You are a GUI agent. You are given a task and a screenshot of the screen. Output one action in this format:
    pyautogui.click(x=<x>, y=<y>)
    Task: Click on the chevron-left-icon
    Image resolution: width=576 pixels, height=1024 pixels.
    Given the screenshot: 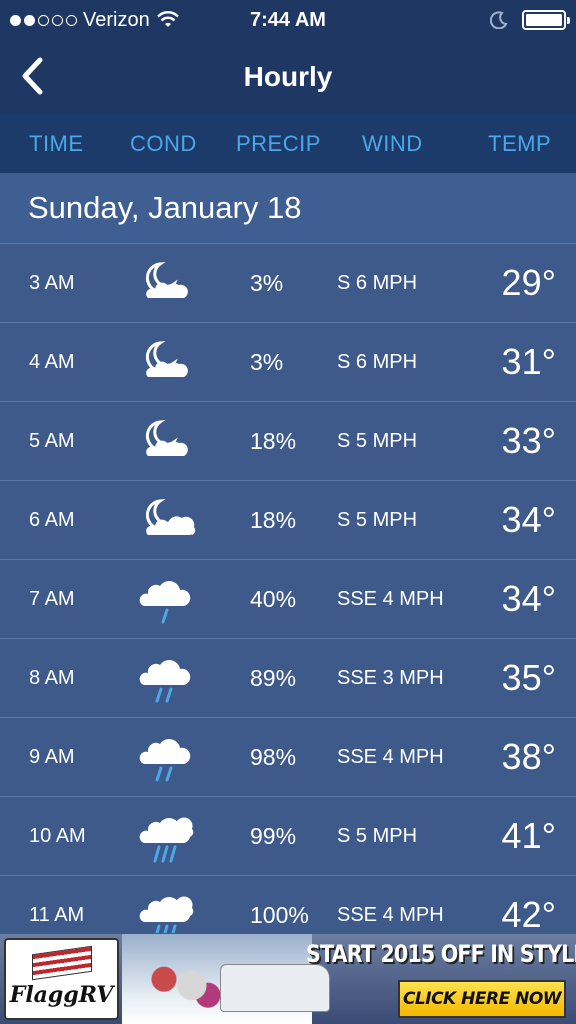 What is the action you would take?
    pyautogui.click(x=32, y=76)
    